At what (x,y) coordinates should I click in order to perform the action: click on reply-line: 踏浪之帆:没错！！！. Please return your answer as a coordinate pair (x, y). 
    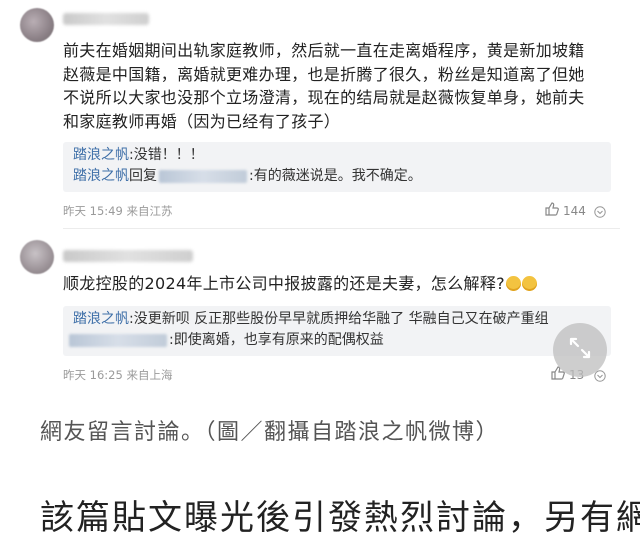
    Looking at the image, I should click on (138, 155).